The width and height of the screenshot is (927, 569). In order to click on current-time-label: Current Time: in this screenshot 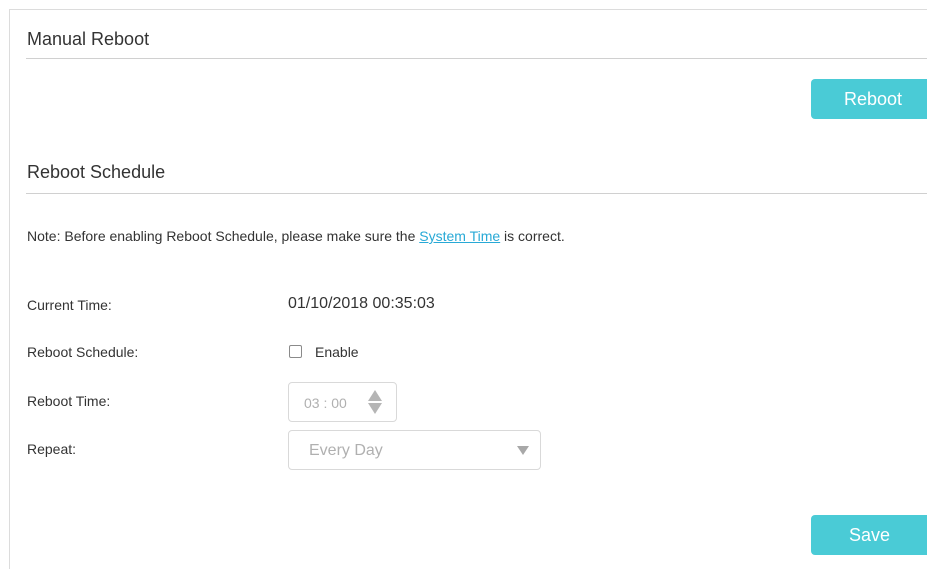, I will do `click(69, 305)`.